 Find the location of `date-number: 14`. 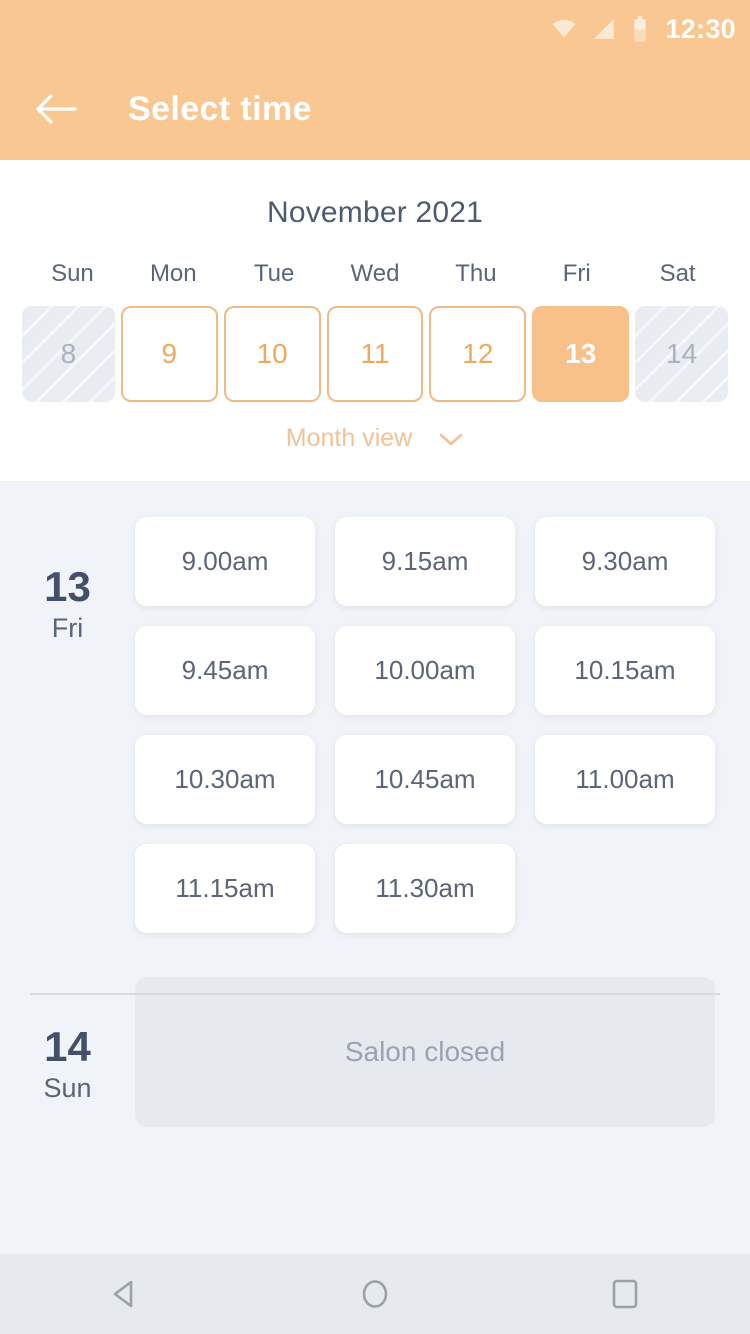

date-number: 14 is located at coordinates (682, 353).